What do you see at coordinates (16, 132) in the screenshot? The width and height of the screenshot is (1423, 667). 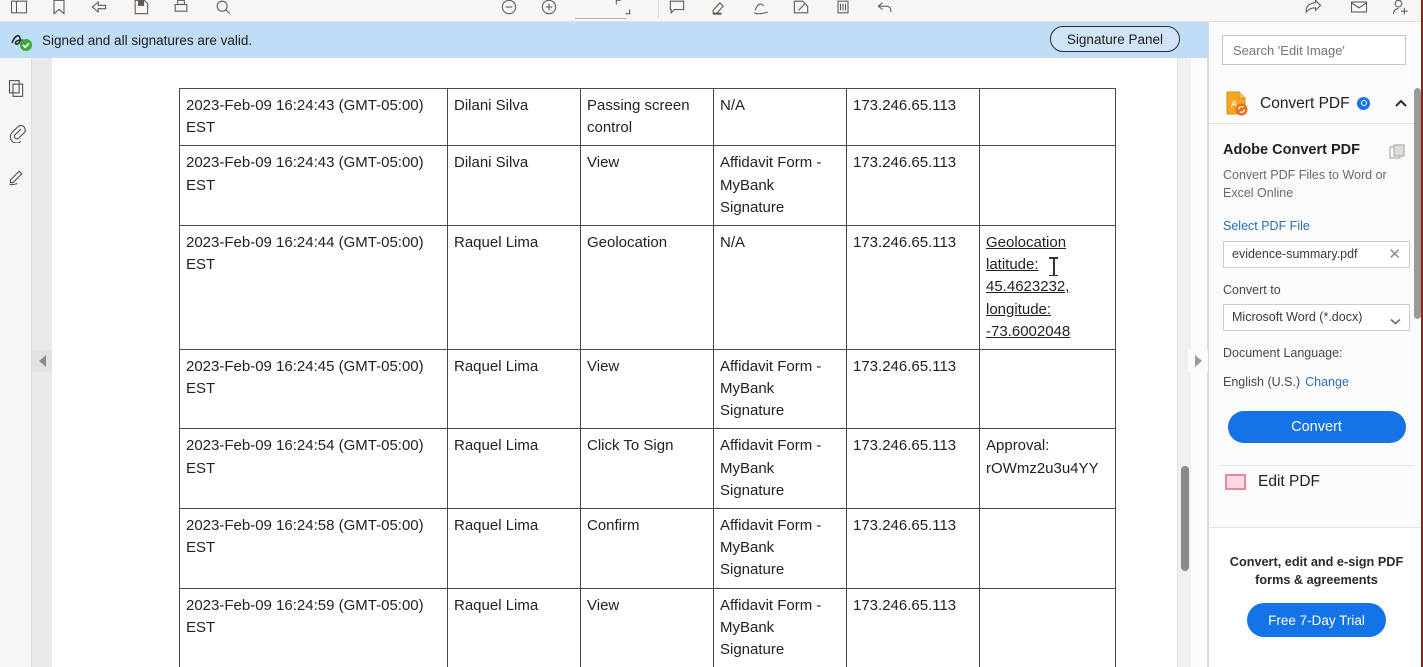 I see `attachments-icon` at bounding box center [16, 132].